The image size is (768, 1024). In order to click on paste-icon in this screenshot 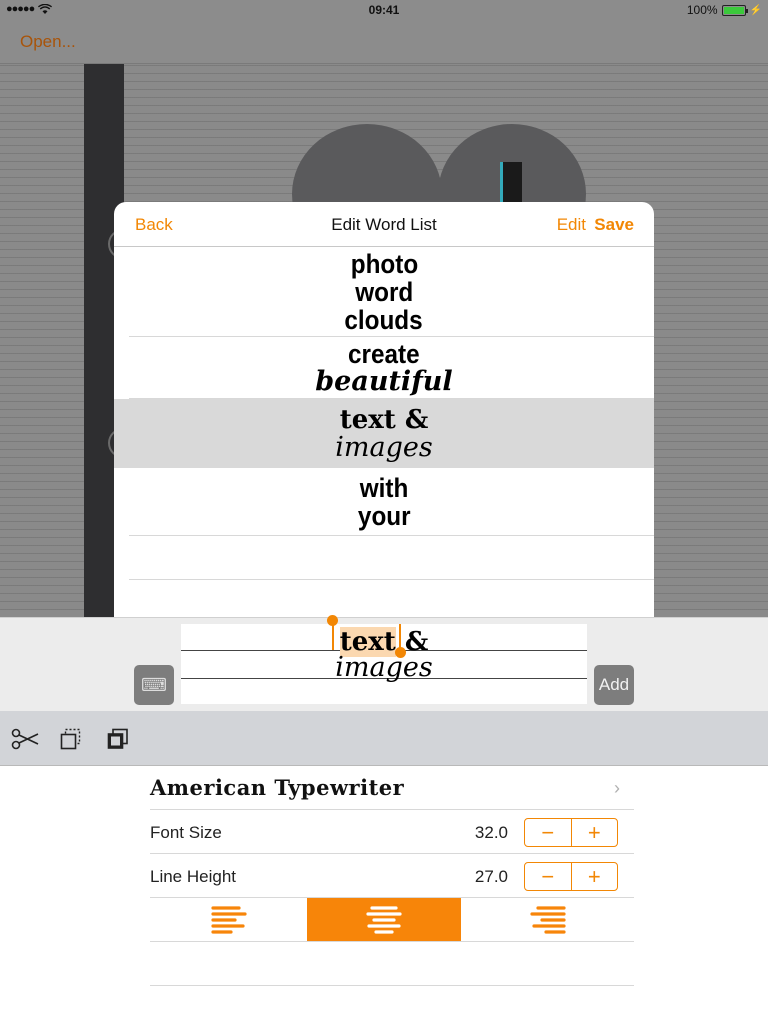, I will do `click(120, 739)`.